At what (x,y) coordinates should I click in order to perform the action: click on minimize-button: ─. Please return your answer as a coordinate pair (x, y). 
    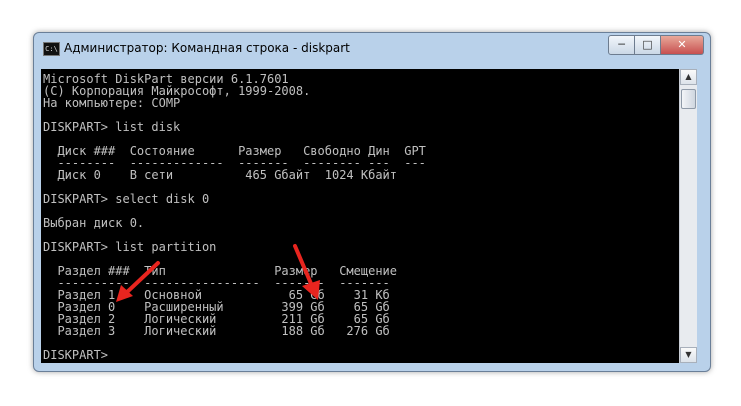
    Looking at the image, I should click on (621, 45).